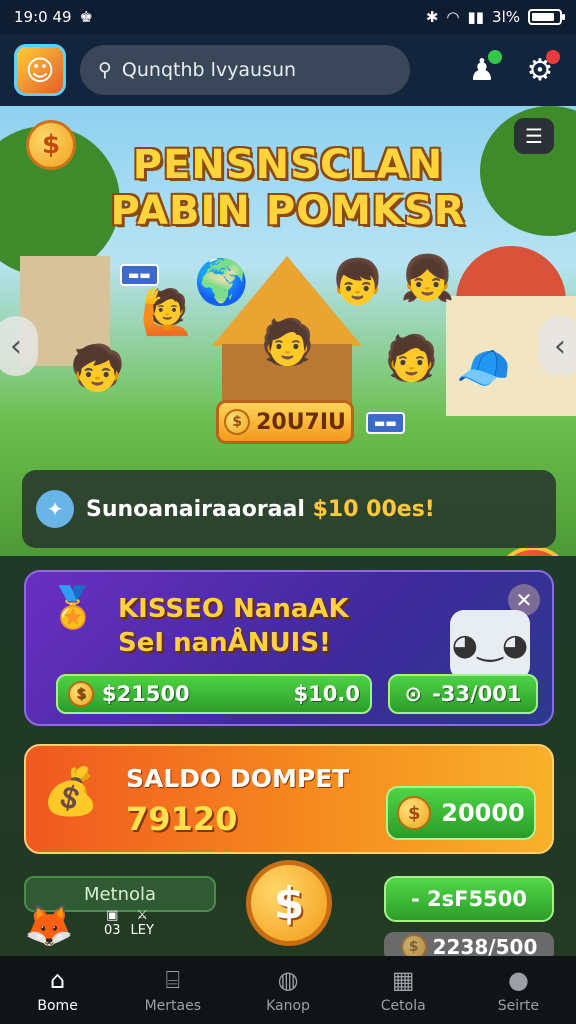 The image size is (576, 1024). I want to click on battery-percent: 3l%, so click(506, 17).